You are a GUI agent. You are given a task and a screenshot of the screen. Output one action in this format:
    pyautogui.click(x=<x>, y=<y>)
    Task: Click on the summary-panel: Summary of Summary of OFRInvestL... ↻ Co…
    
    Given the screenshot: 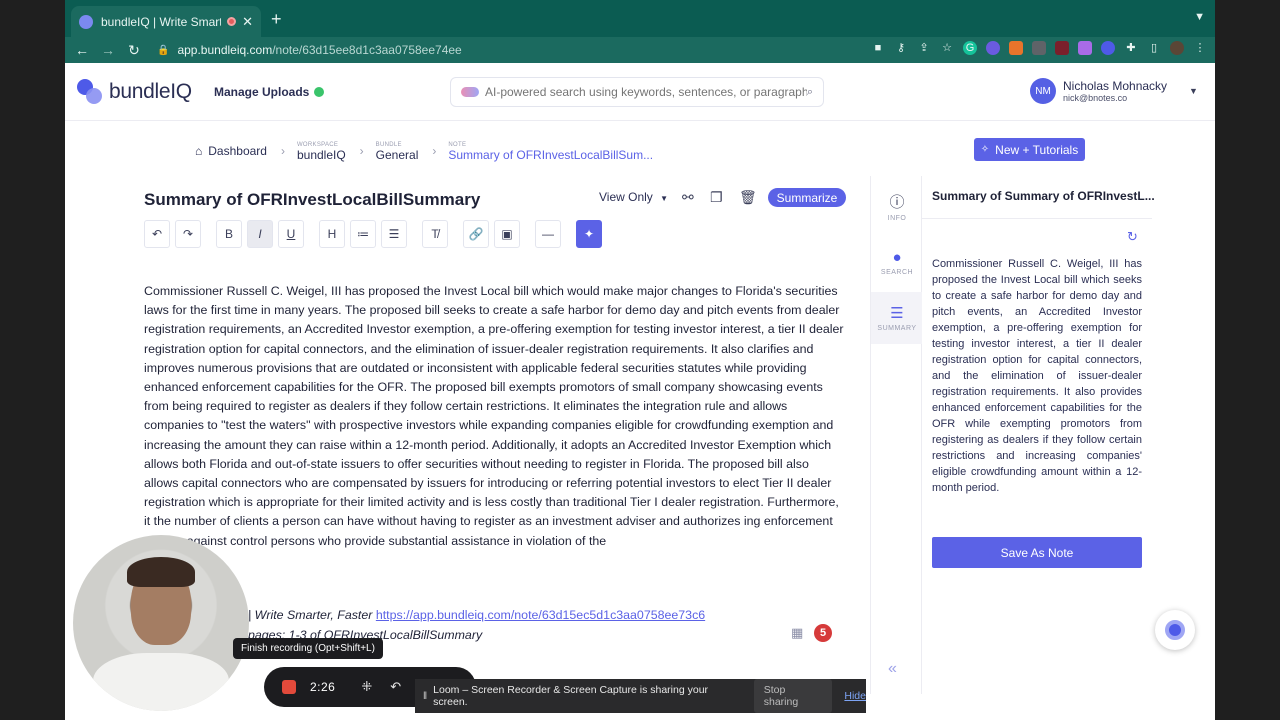 What is the action you would take?
    pyautogui.click(x=1038, y=435)
    